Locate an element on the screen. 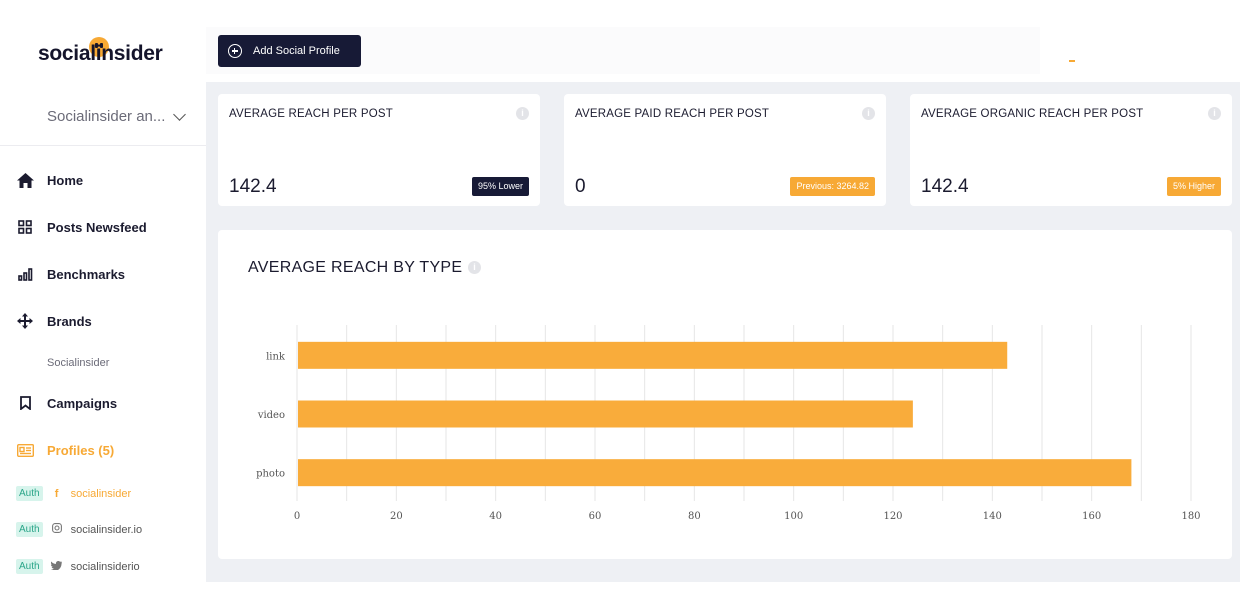 The image size is (1240, 603). bar-photo is located at coordinates (715, 473).